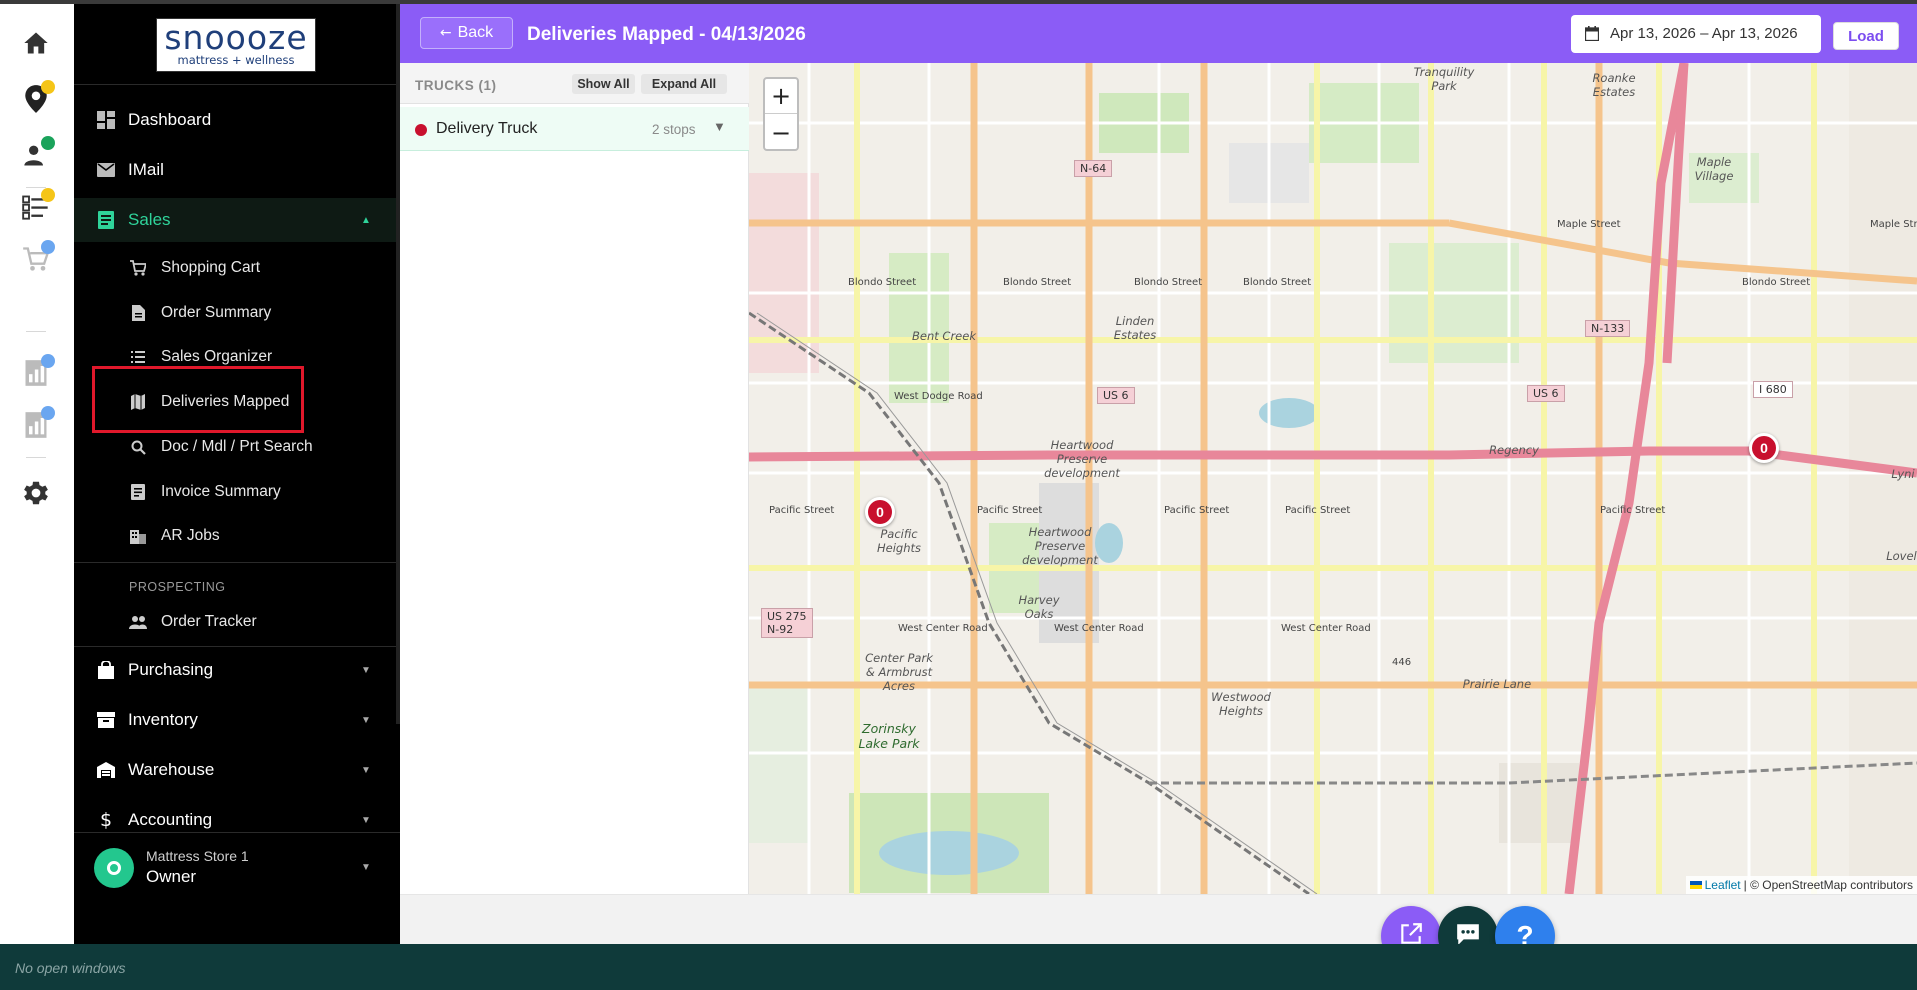  Describe the element at coordinates (1903, 474) in the screenshot. I see `place-label: Lyni` at that location.